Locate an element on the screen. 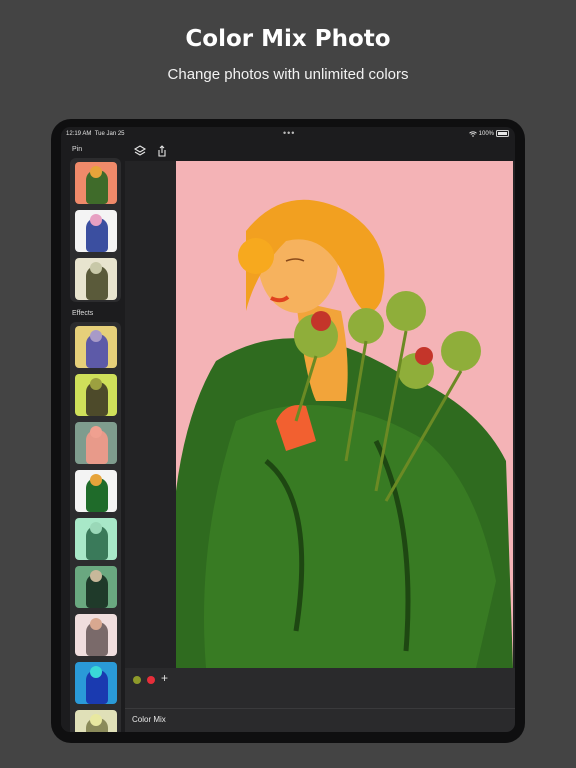 The height and width of the screenshot is (768, 576). status-time-date: 12:19 AM Tue Jan 25 is located at coordinates (95, 134).